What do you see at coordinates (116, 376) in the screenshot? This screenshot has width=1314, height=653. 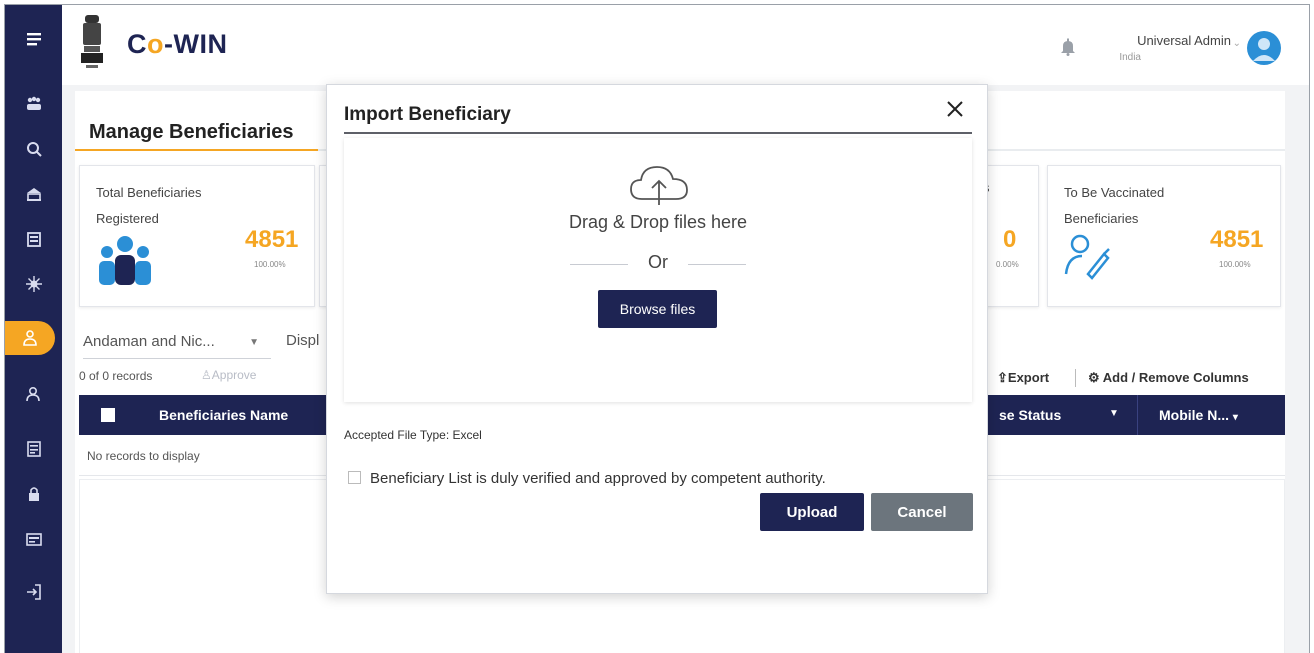 I see `records-count: 0 of 0 records` at bounding box center [116, 376].